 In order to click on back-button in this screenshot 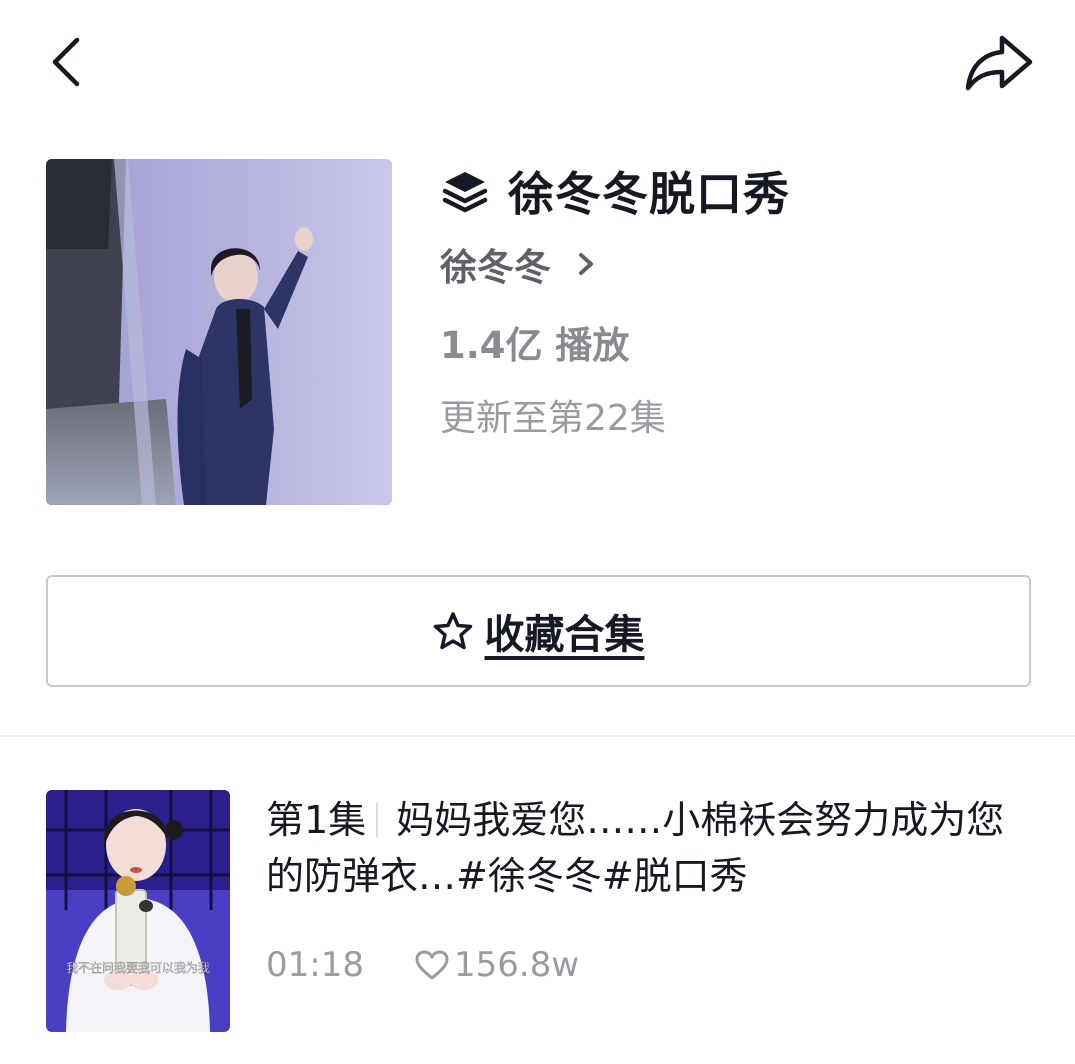, I will do `click(69, 62)`.